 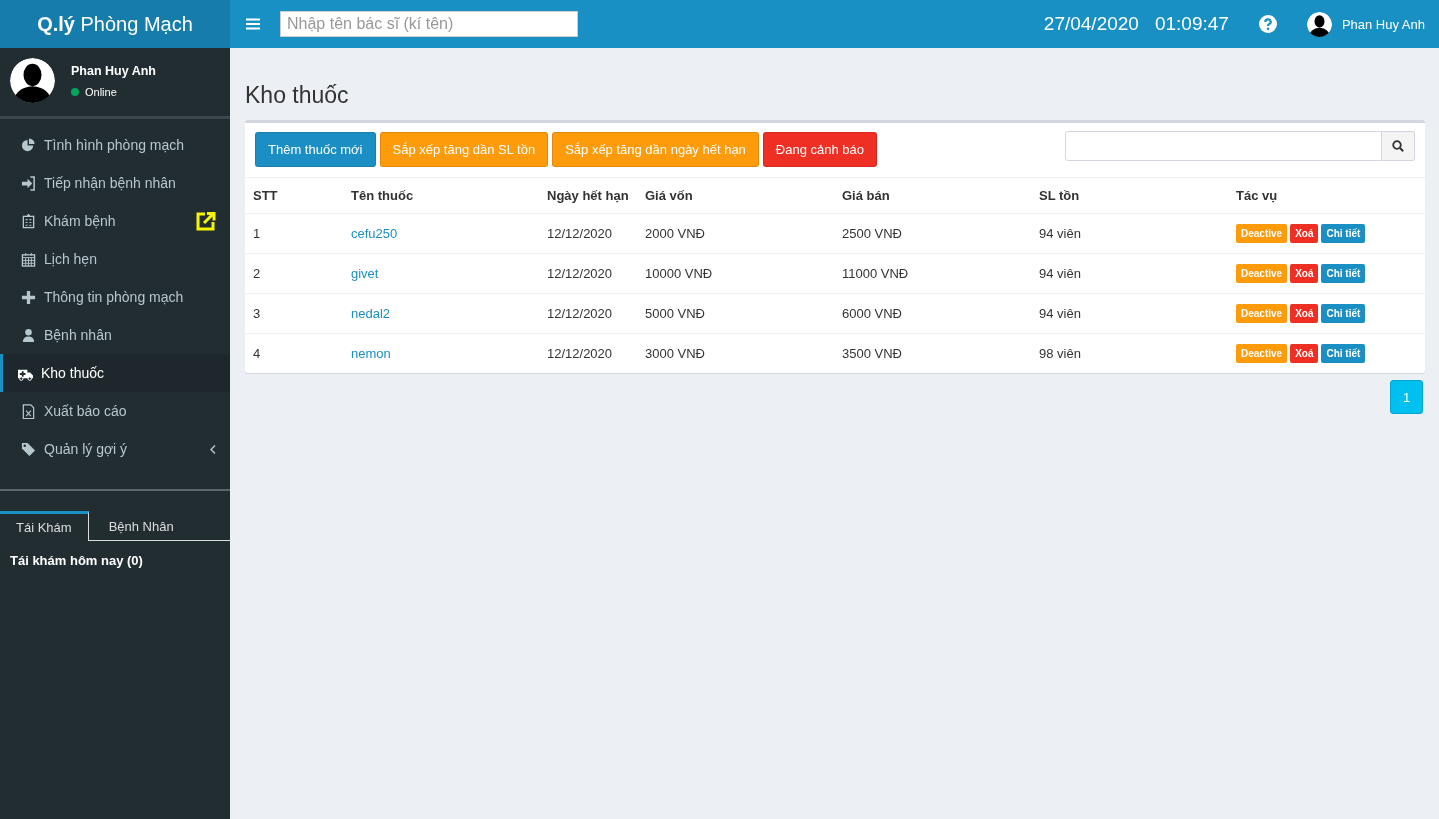 What do you see at coordinates (464, 149) in the screenshot?
I see `toolbar-button: Sắp xếp tăng dần SL tồn` at bounding box center [464, 149].